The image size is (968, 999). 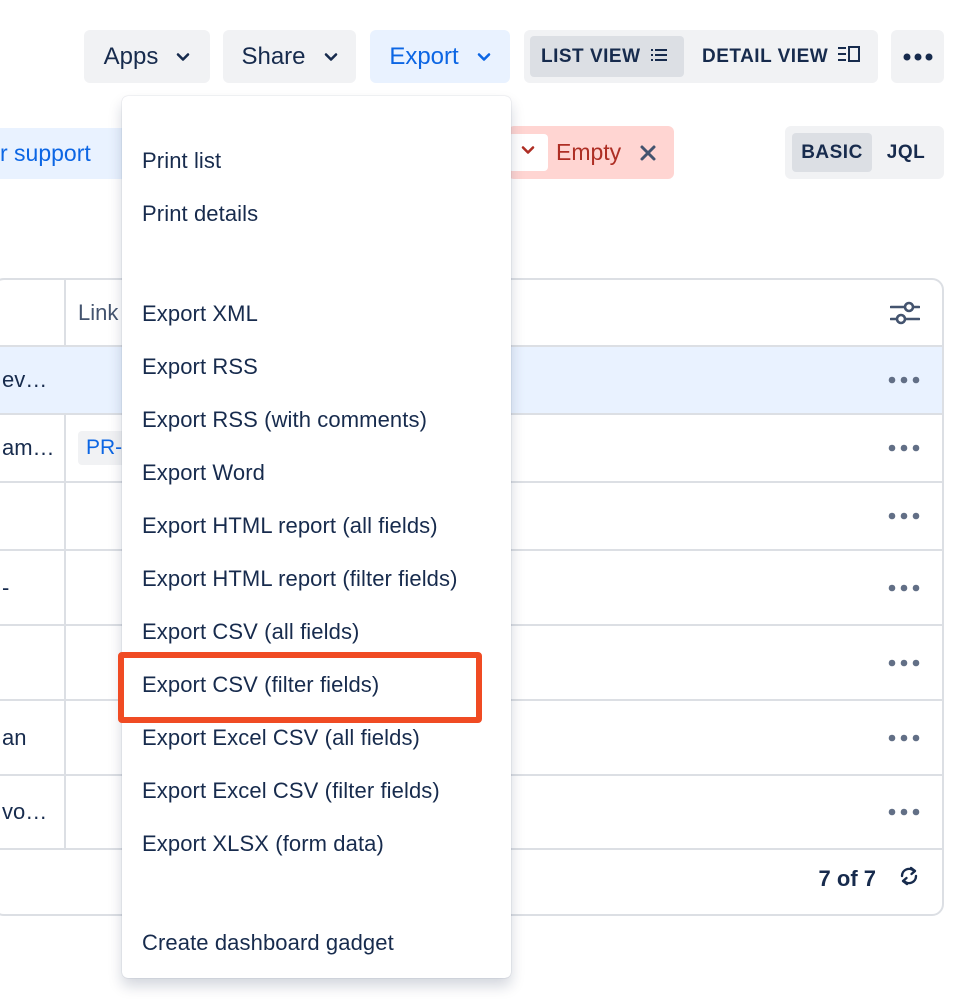 What do you see at coordinates (98, 313) in the screenshot?
I see `column-header-link: Link` at bounding box center [98, 313].